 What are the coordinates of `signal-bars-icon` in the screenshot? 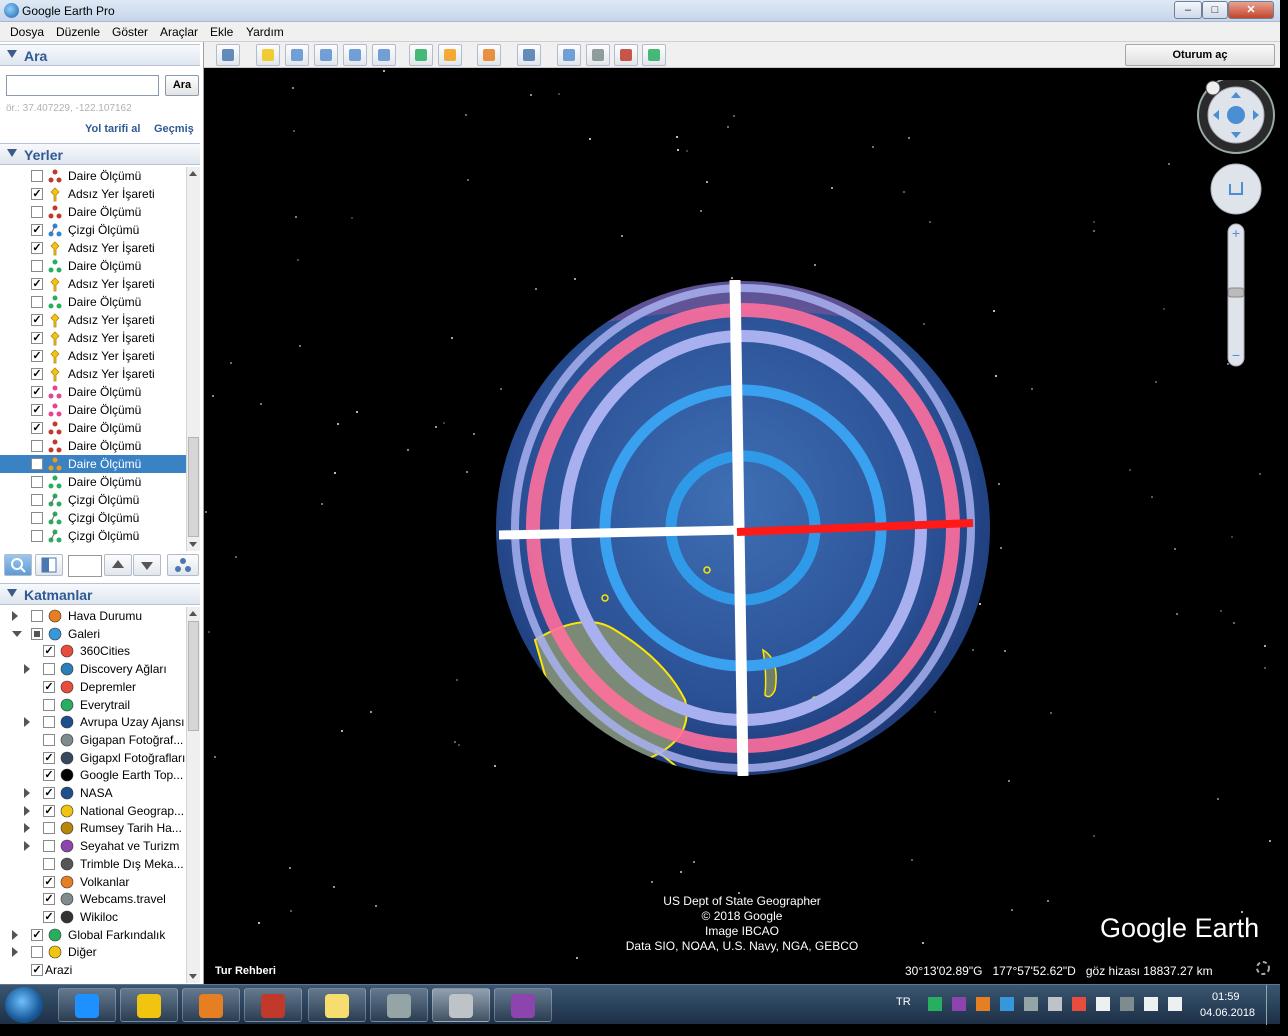 It's located at (1151, 1004).